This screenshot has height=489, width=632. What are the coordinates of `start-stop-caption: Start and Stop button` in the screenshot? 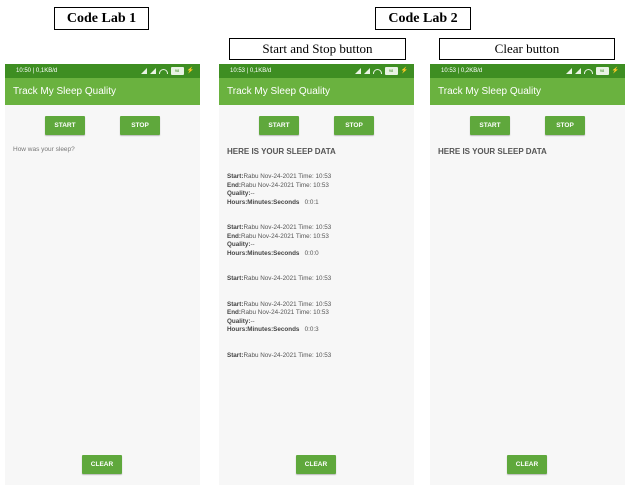 It's located at (317, 49).